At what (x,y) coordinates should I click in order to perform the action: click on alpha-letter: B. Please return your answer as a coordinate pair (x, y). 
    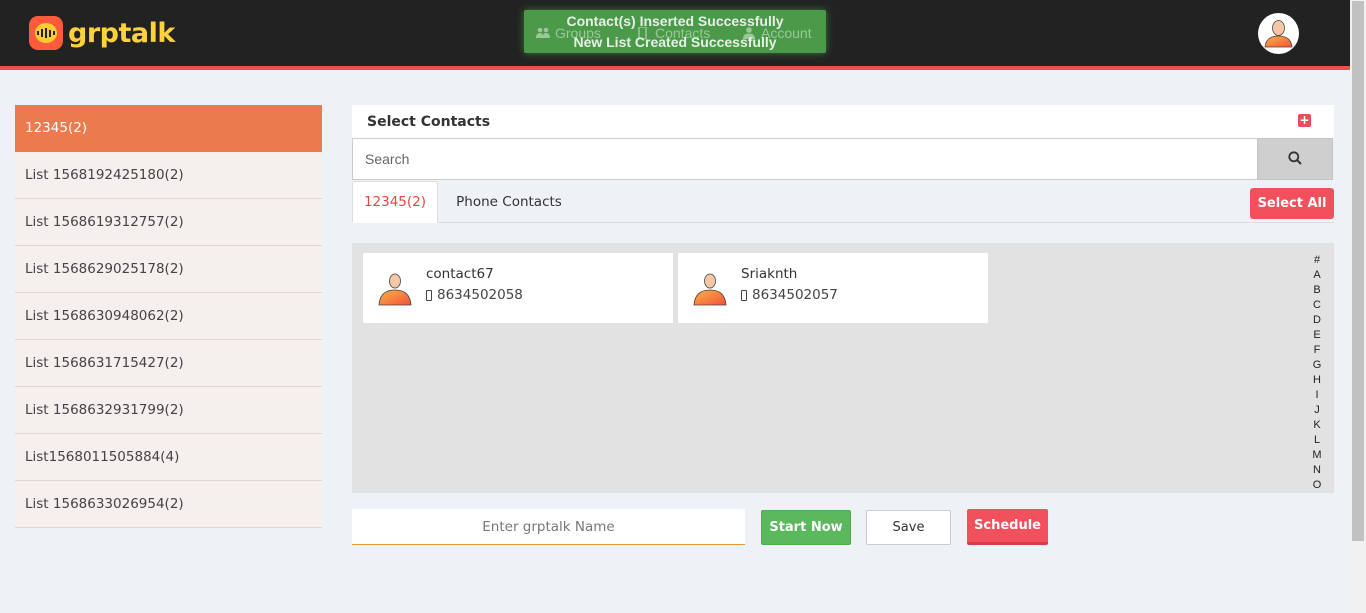
    Looking at the image, I should click on (1317, 290).